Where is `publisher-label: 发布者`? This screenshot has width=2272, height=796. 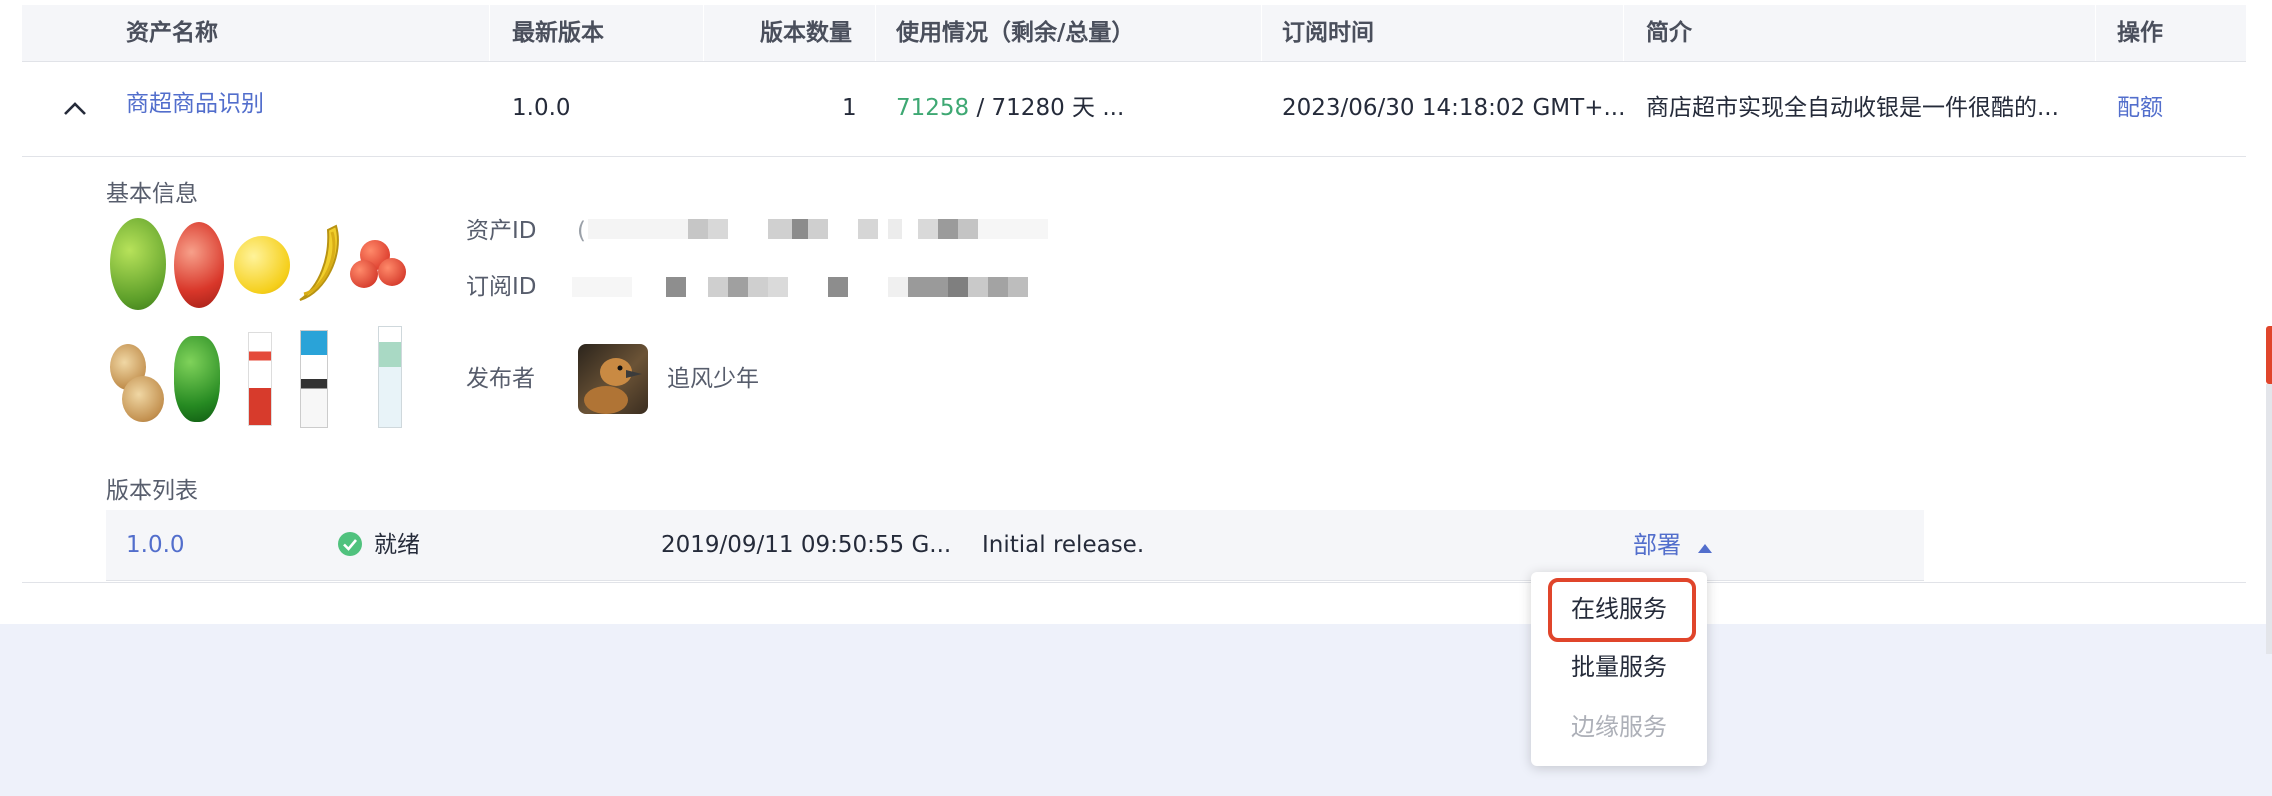
publisher-label: 发布者 is located at coordinates (500, 379).